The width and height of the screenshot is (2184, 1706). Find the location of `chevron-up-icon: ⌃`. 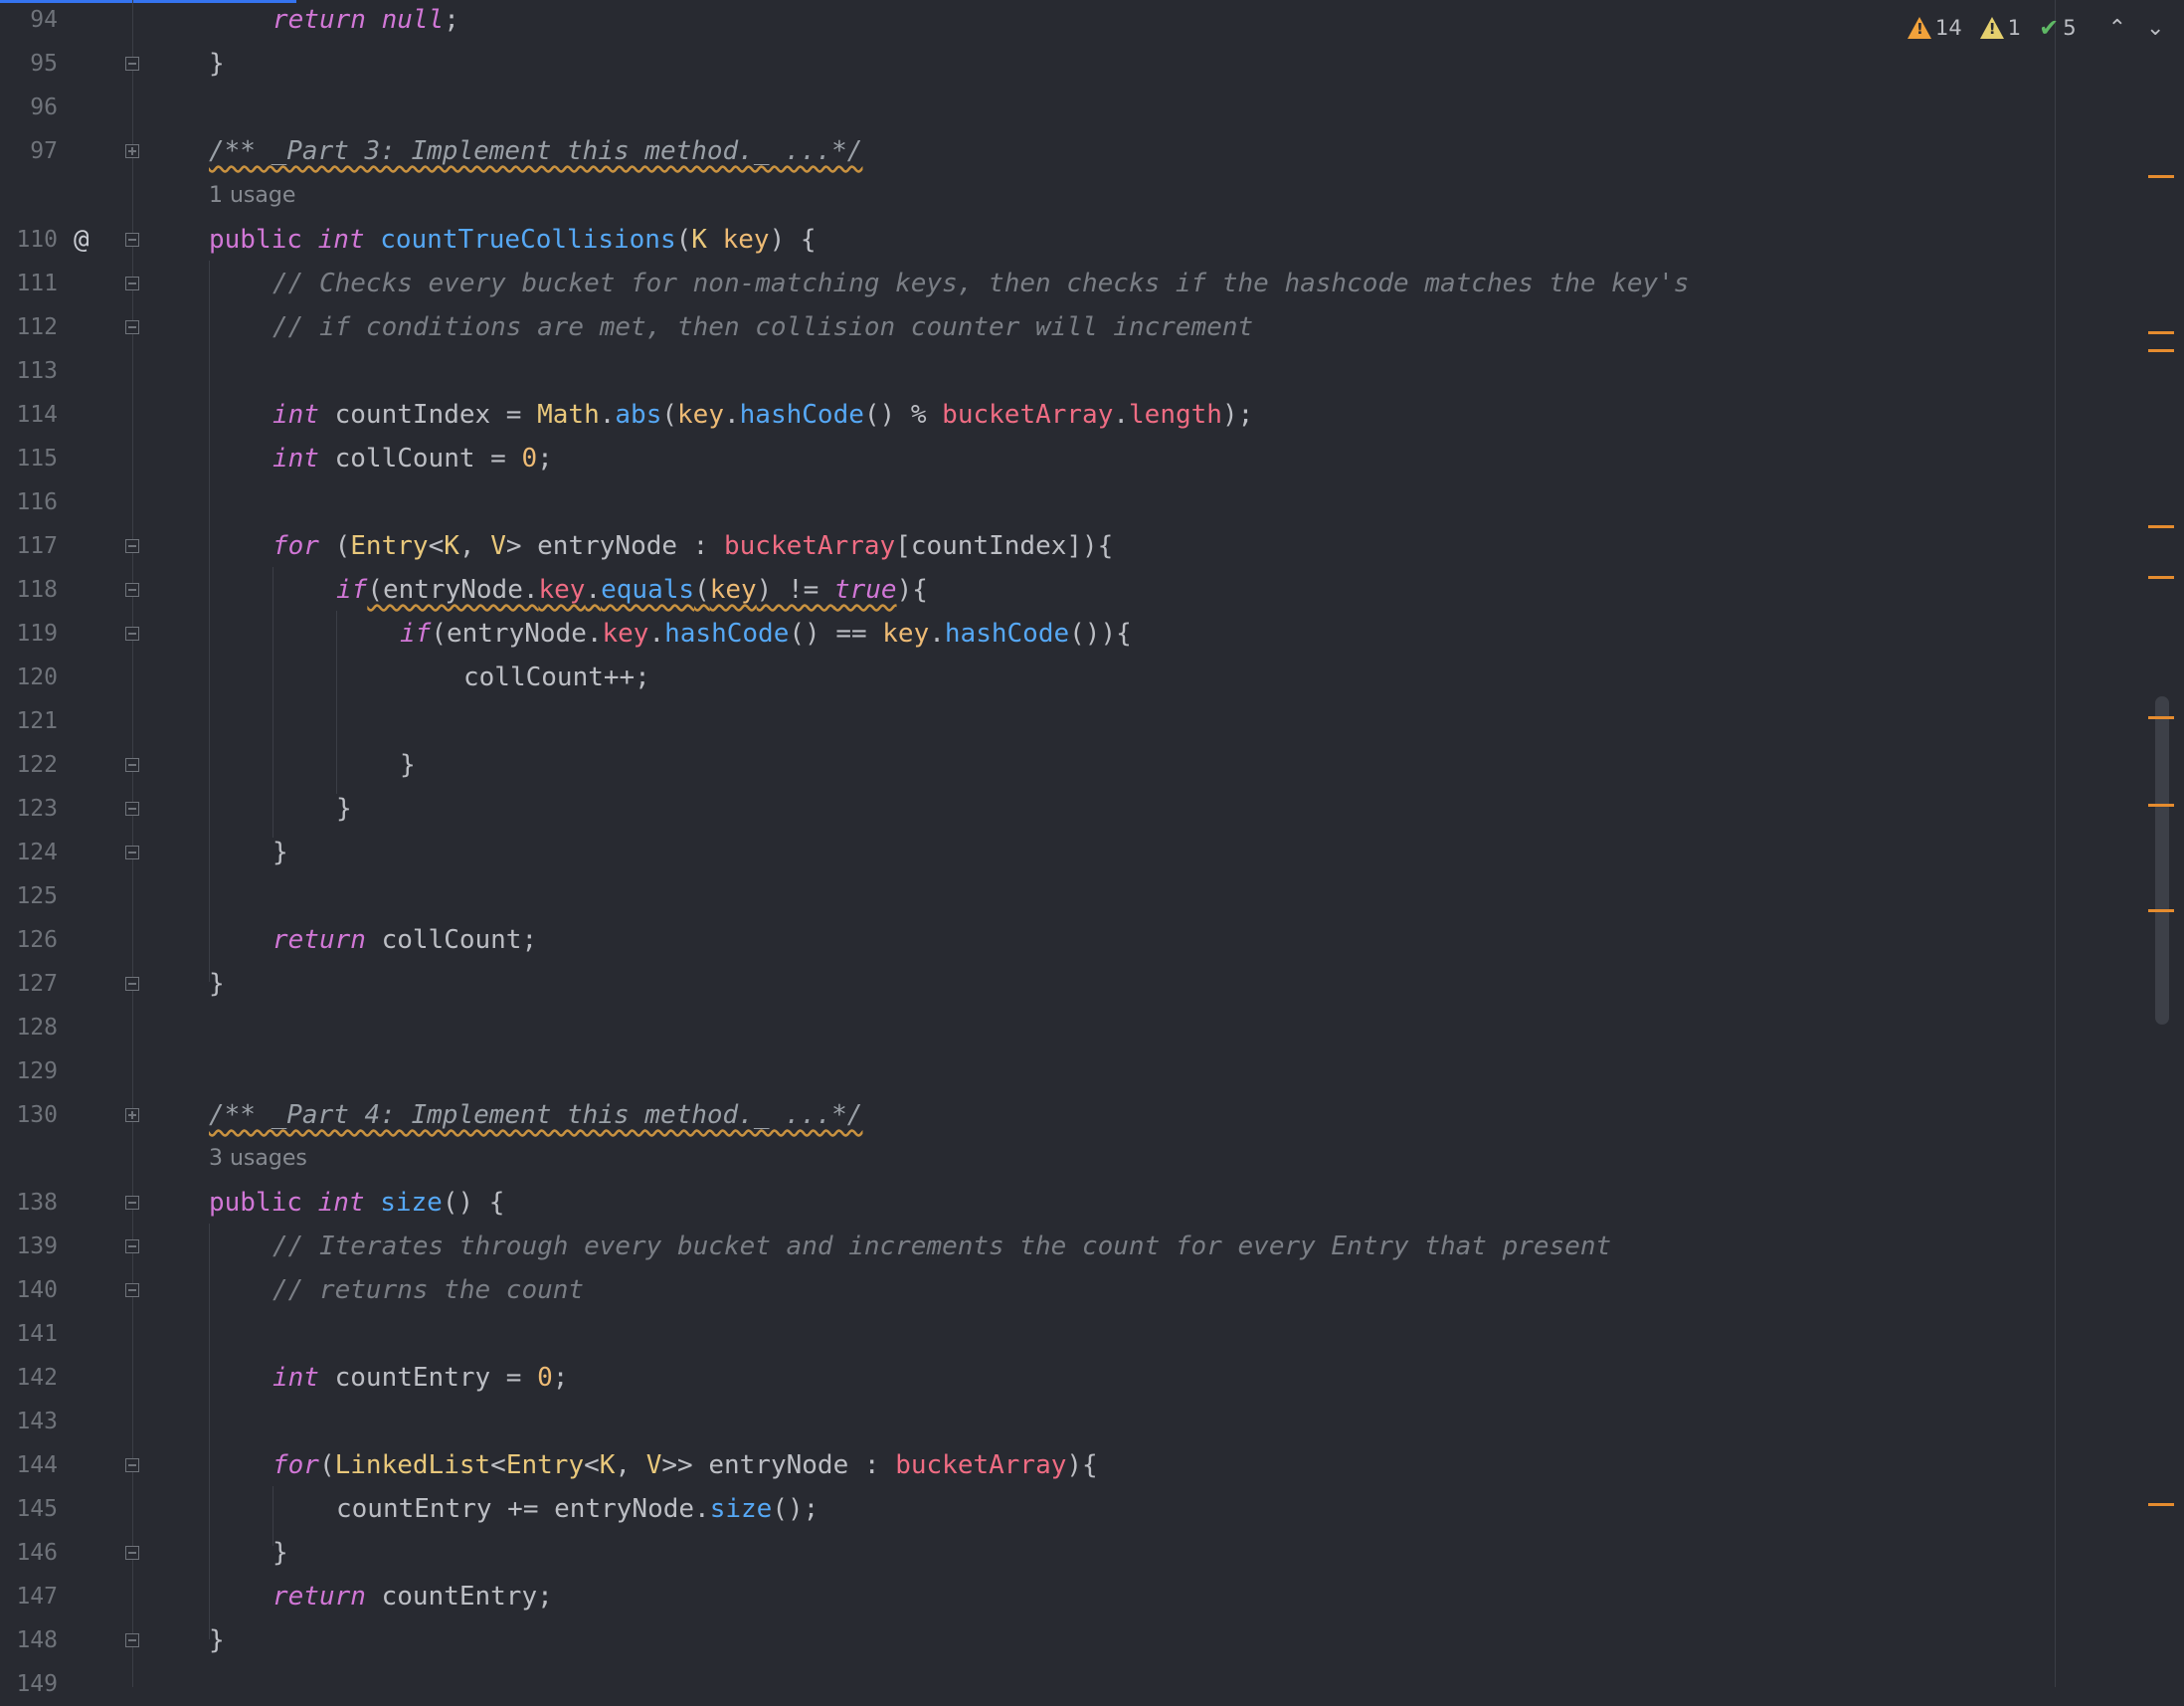

chevron-up-icon: ⌃ is located at coordinates (2117, 29).